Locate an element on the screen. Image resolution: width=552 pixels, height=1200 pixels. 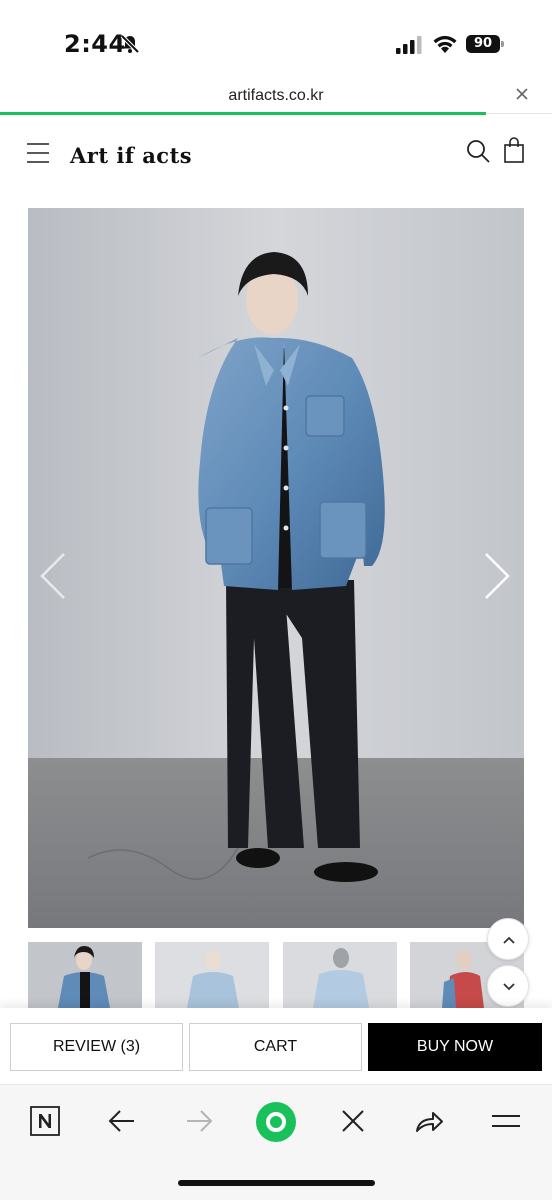
chevron-right-icon is located at coordinates (497, 576).